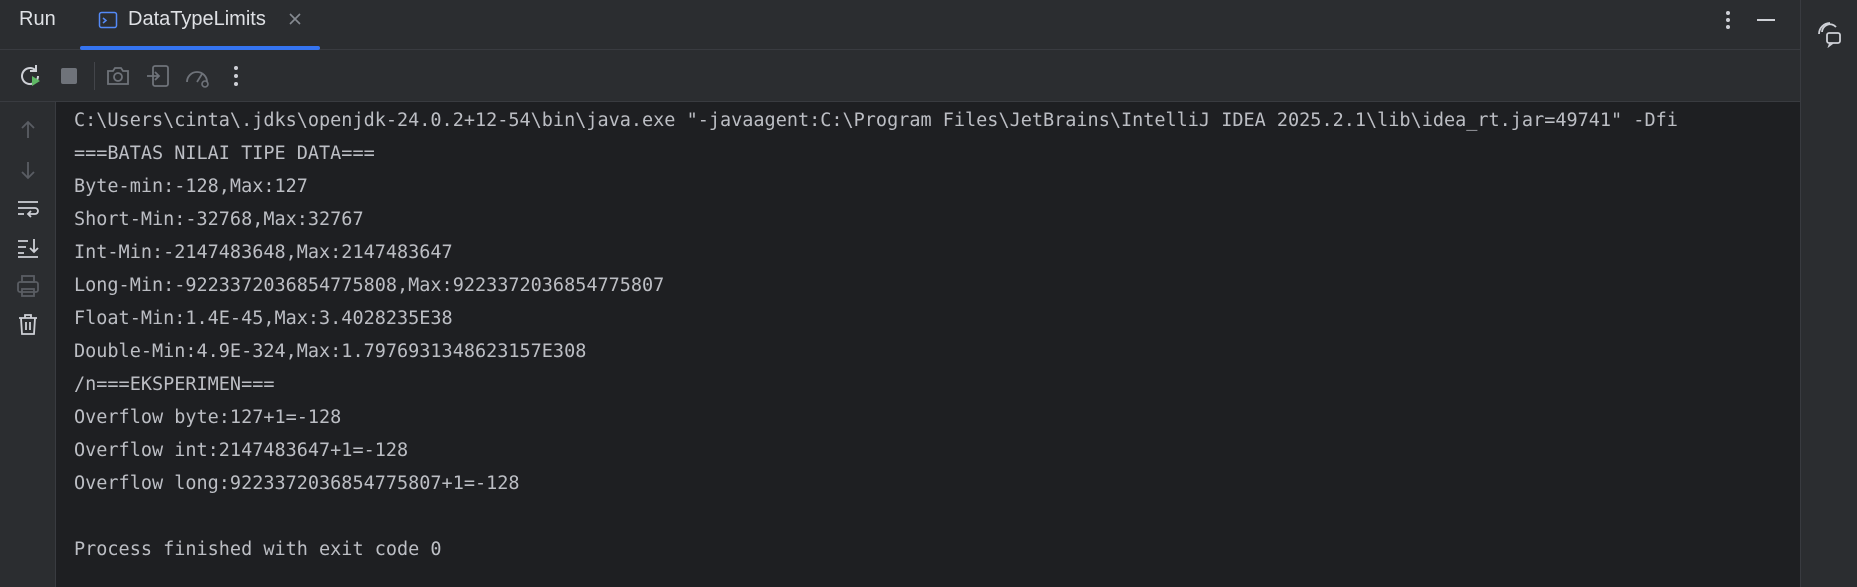  What do you see at coordinates (219, 219) in the screenshot?
I see `console-line: Short-Min:-32768,Max:32767` at bounding box center [219, 219].